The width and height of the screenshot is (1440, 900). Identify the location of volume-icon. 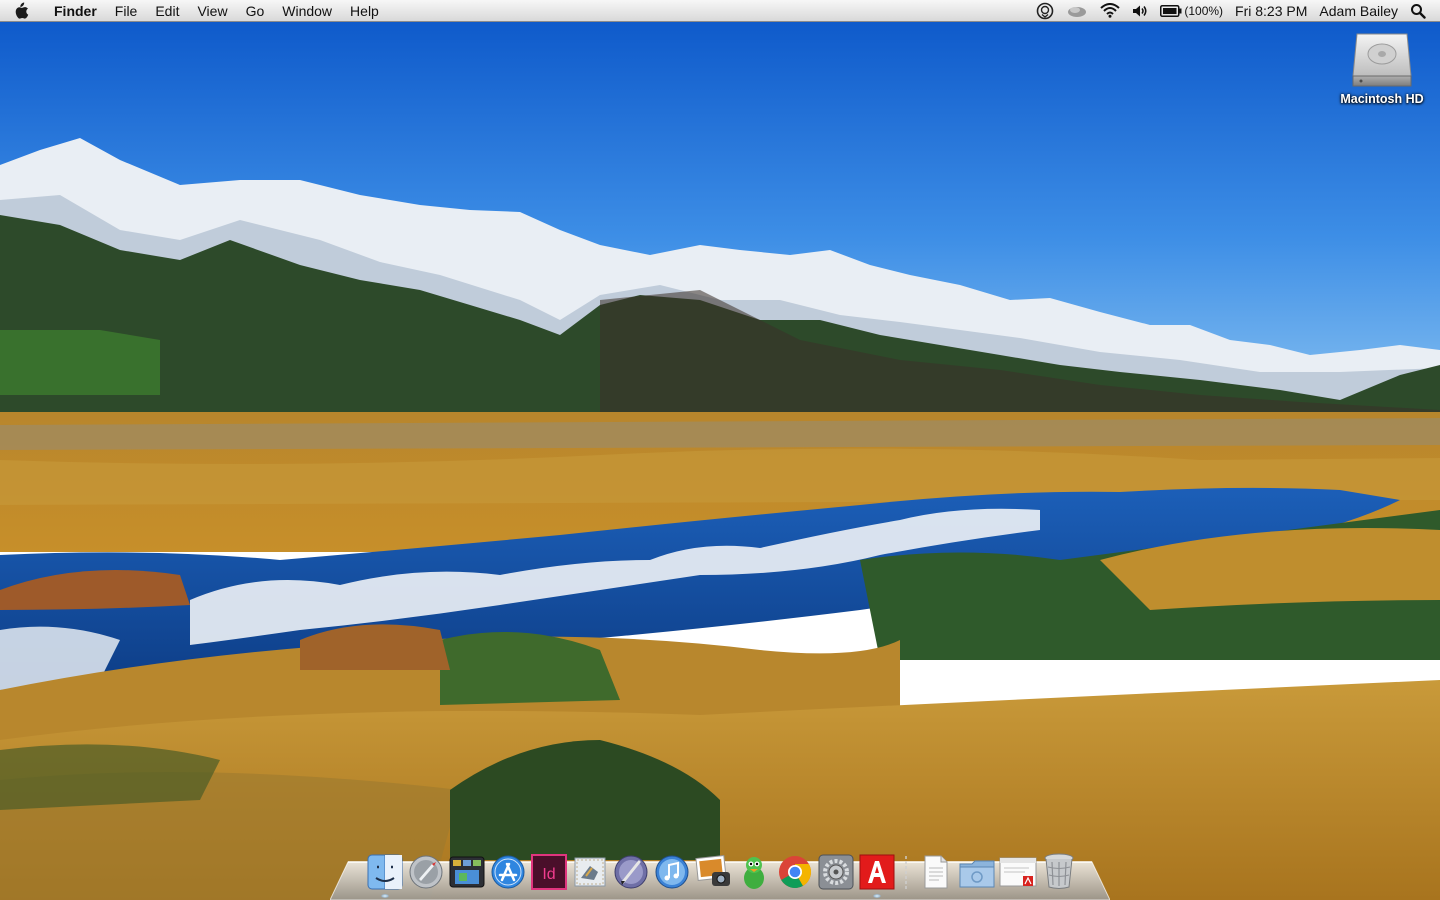
(1140, 11).